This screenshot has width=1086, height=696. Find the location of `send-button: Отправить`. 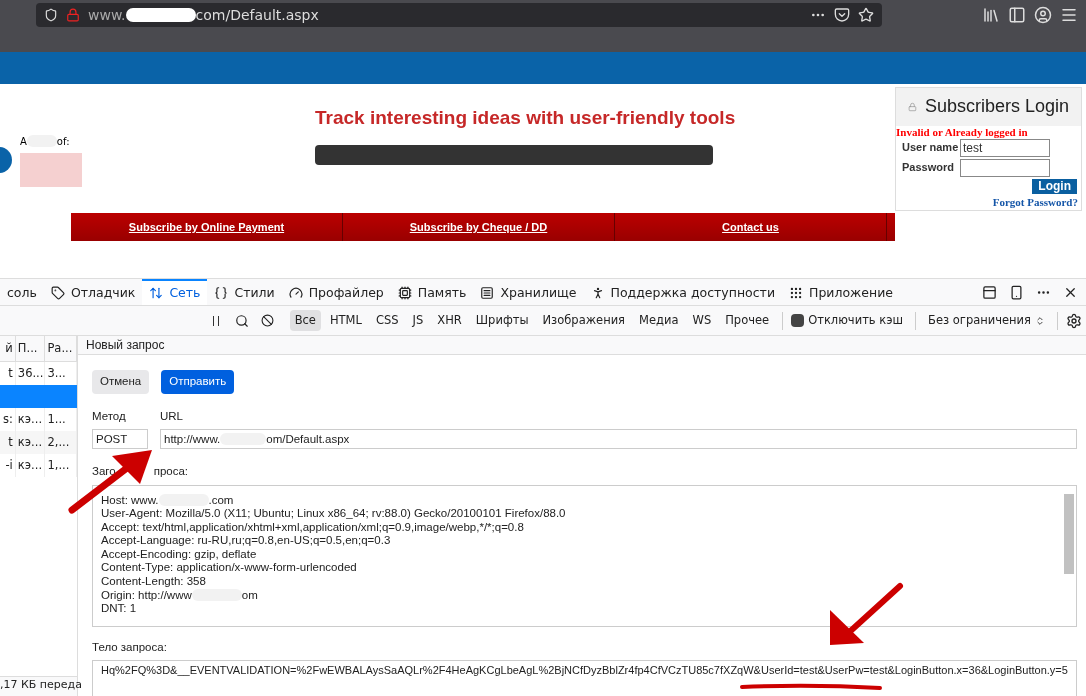

send-button: Отправить is located at coordinates (198, 382).